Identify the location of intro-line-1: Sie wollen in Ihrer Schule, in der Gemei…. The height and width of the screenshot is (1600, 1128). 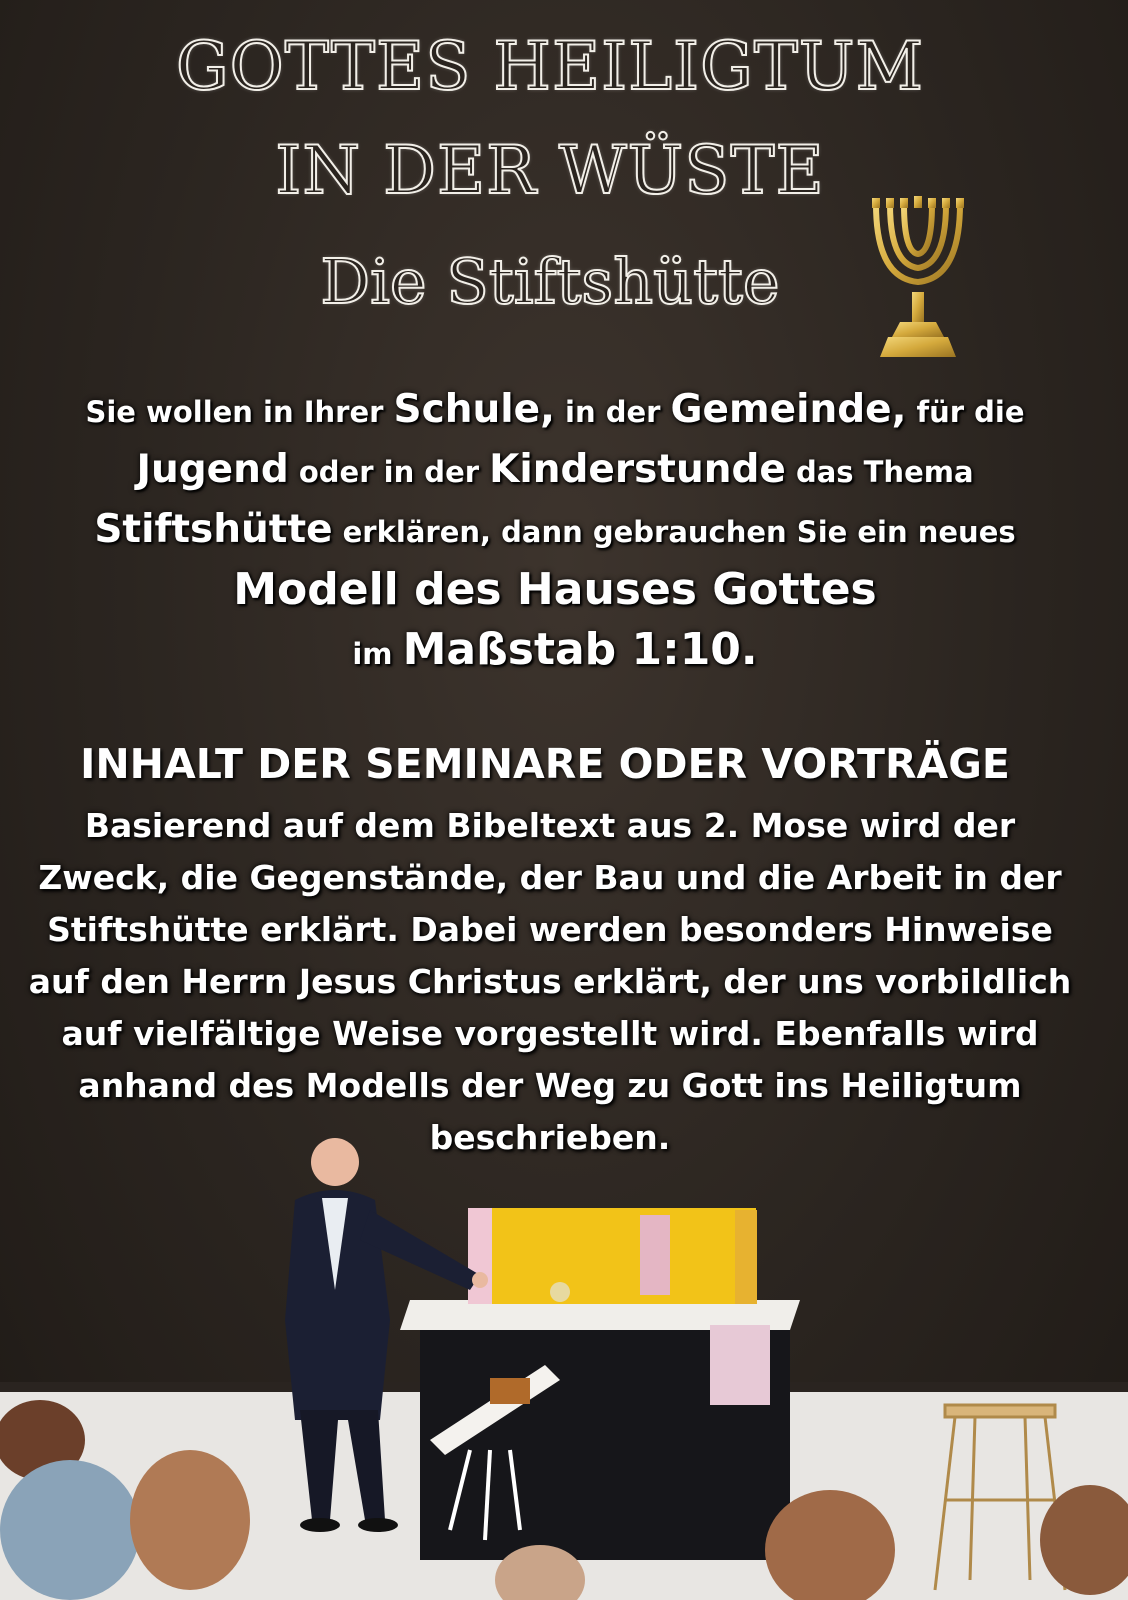
(555, 409).